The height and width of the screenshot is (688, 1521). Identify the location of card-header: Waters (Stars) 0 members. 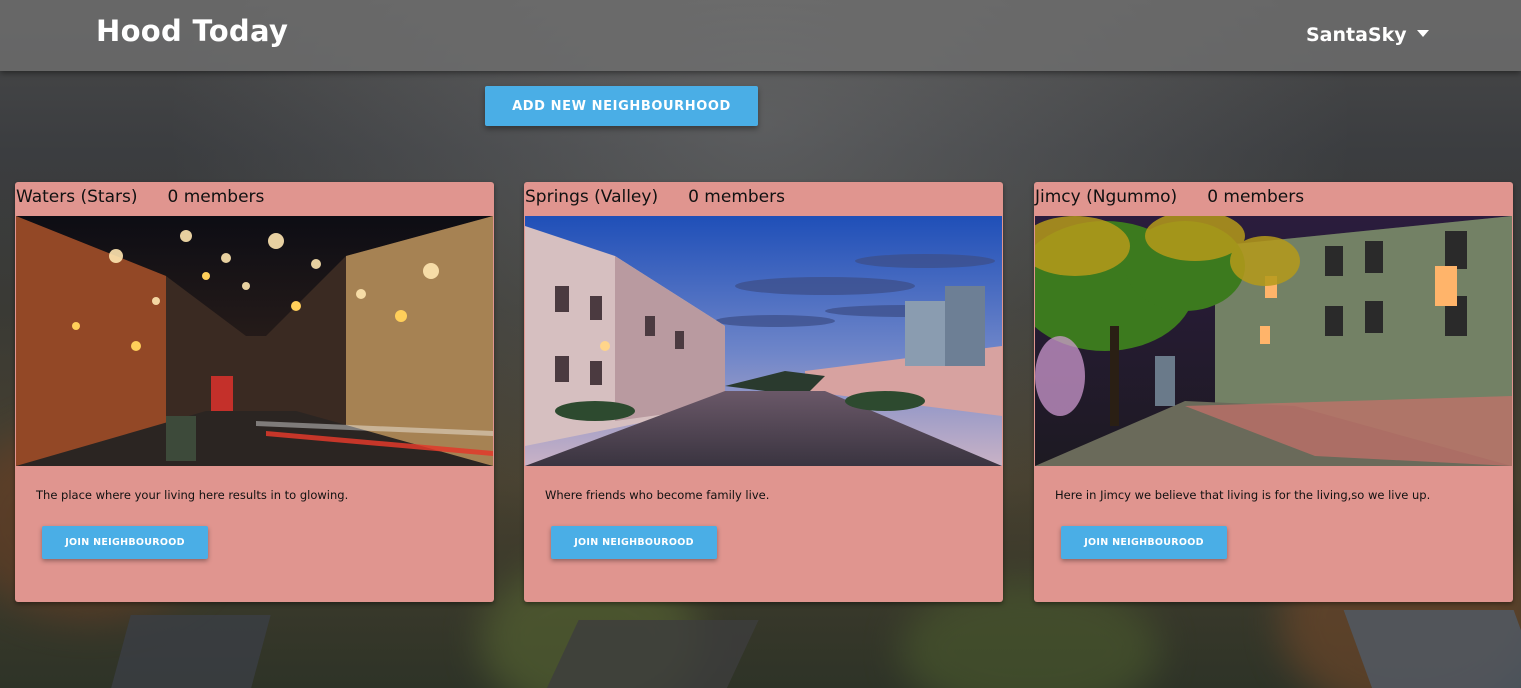
(140, 197).